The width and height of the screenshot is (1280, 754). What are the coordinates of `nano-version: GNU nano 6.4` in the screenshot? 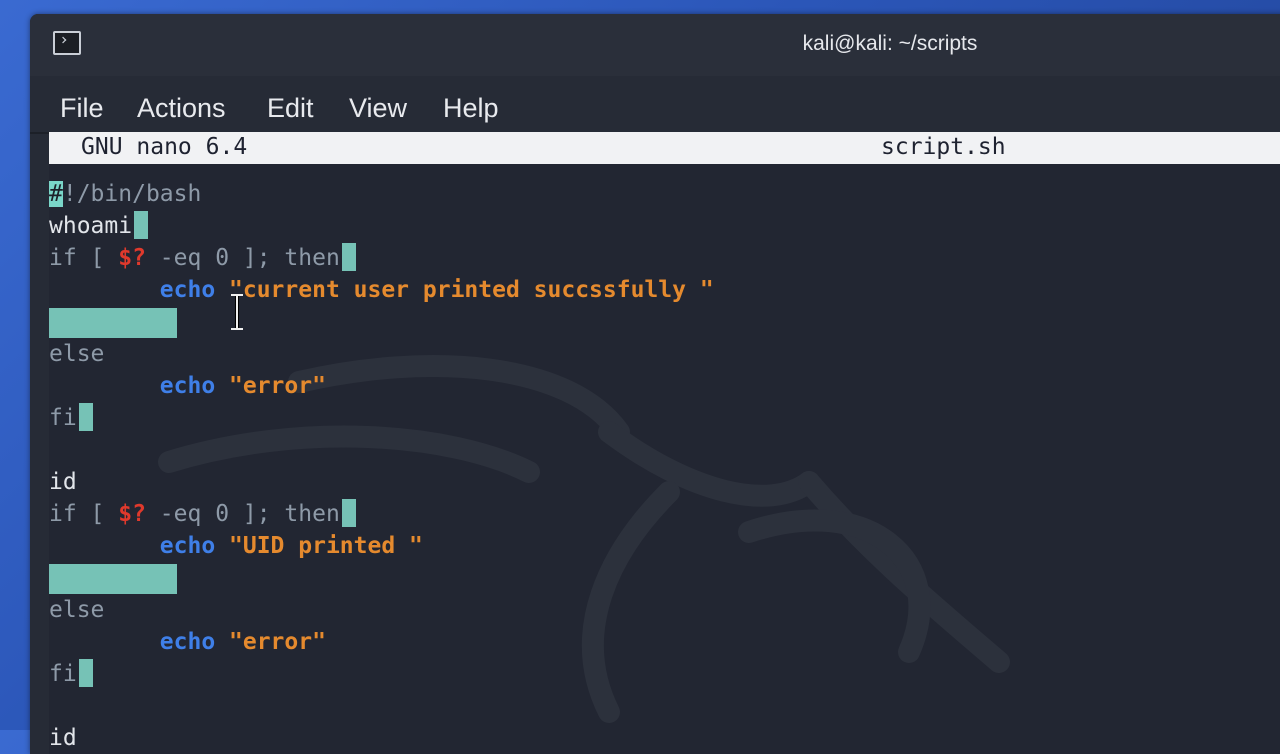 It's located at (164, 147).